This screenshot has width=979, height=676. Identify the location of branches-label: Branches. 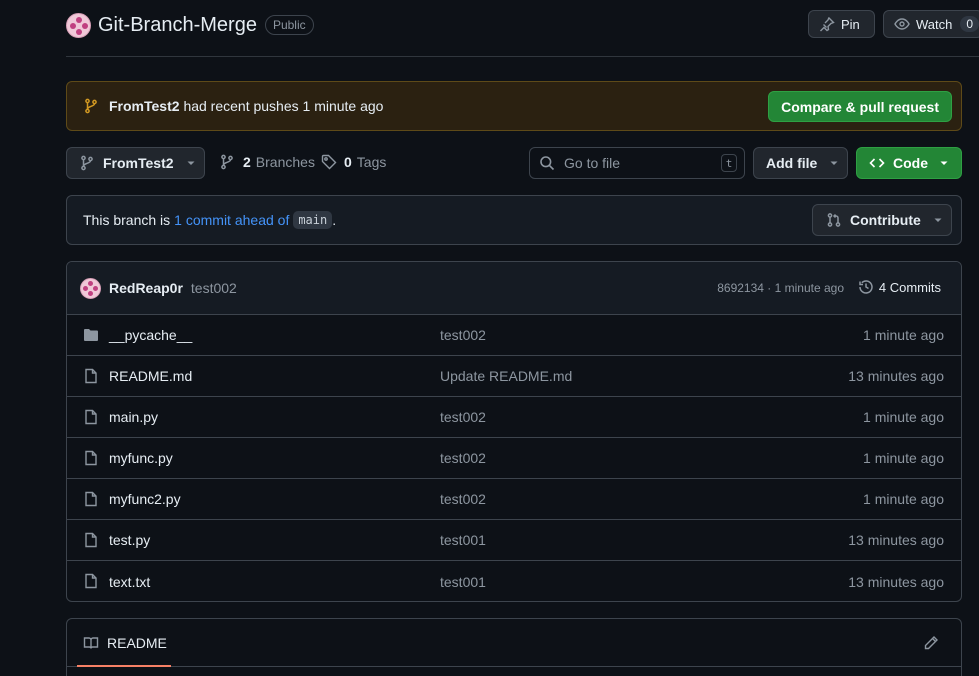
(285, 162).